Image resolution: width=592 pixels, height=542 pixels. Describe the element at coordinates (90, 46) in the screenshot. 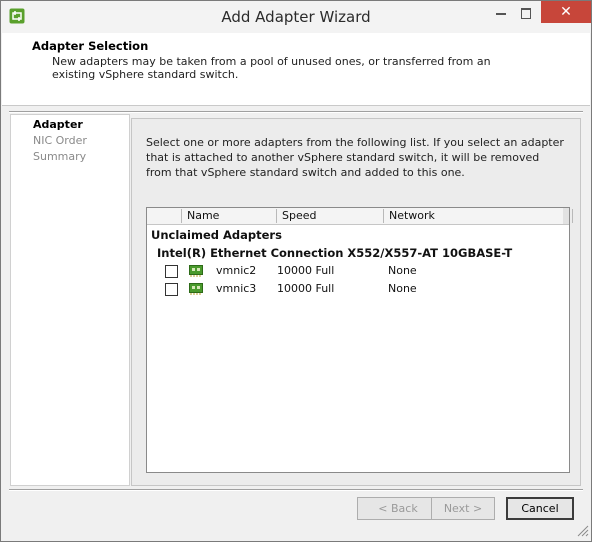

I see `page-title: Adapter Selection` at that location.